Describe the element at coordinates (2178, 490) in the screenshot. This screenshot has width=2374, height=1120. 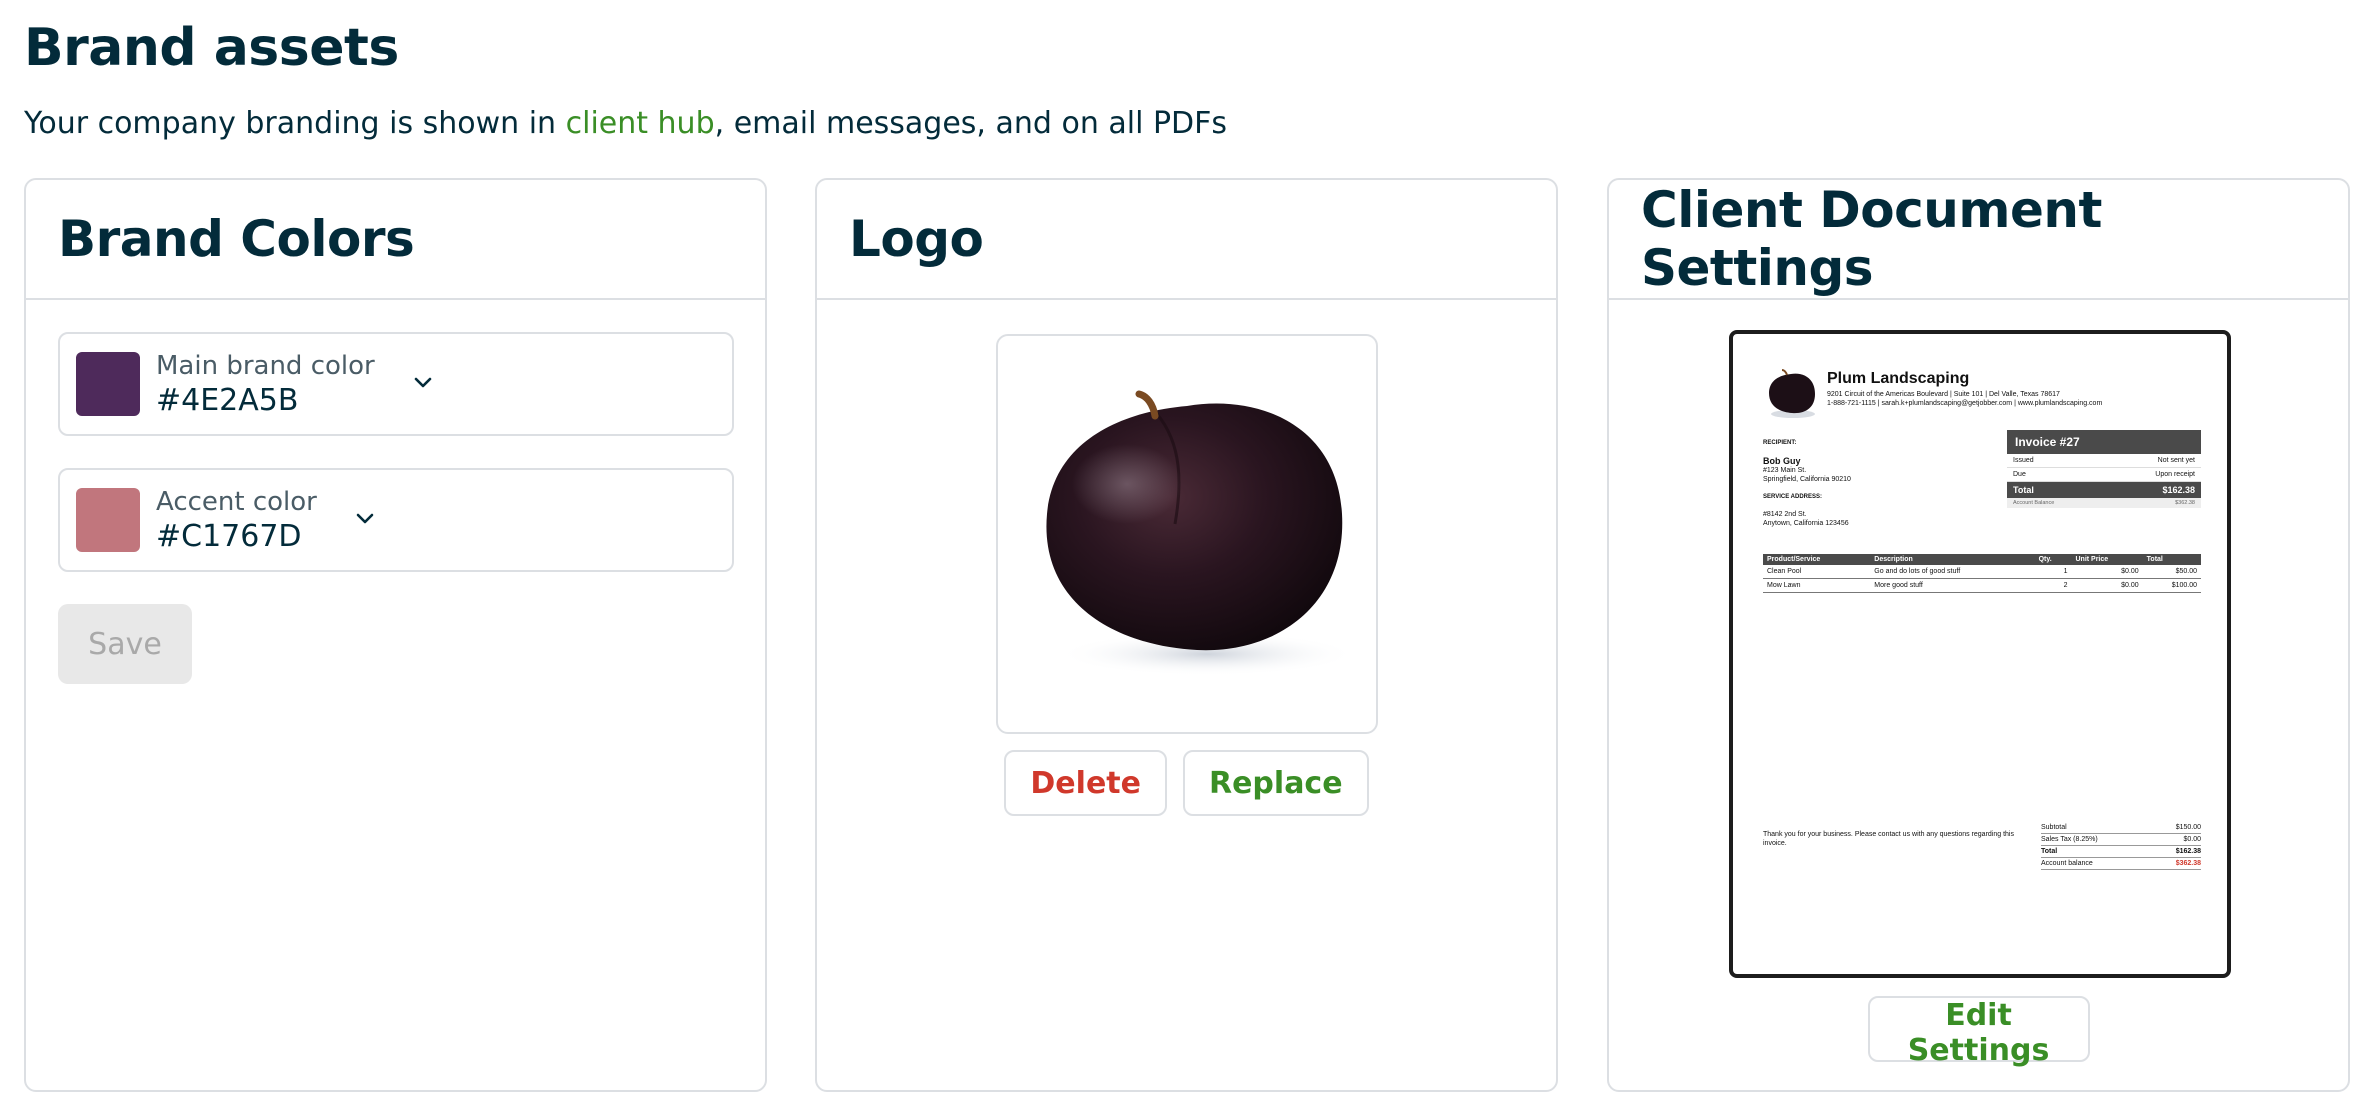
I see `preview-total-value: $162.38` at that location.